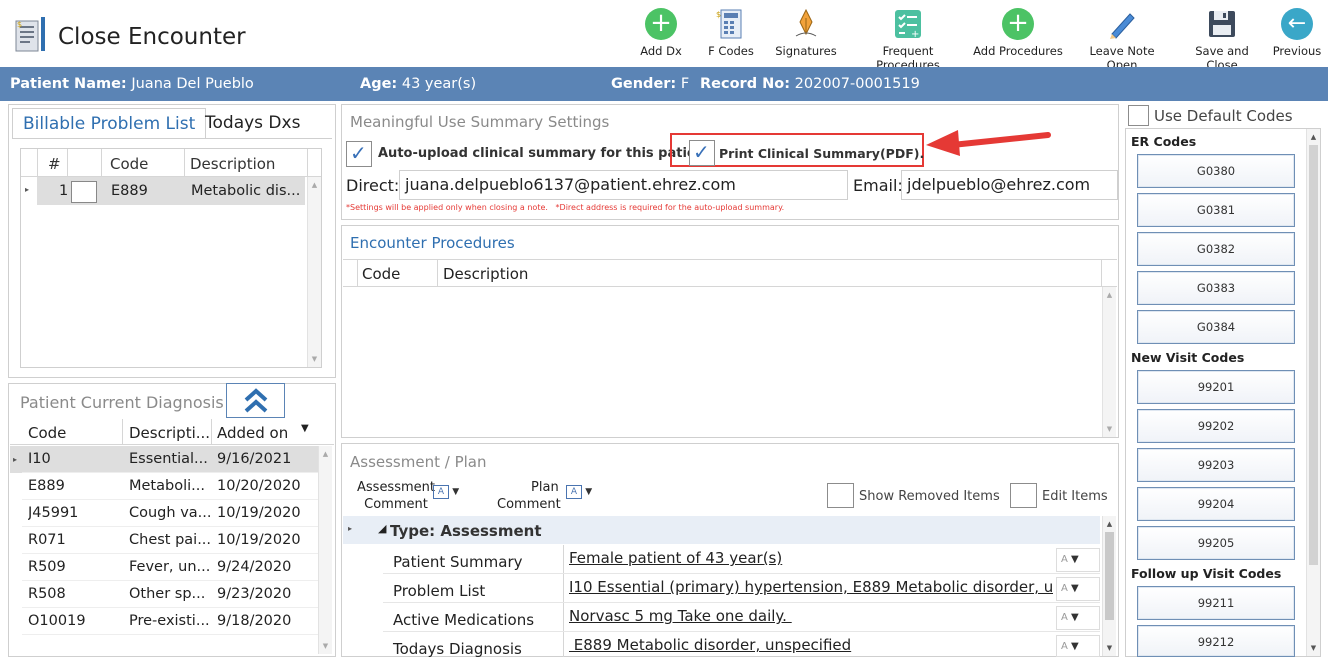 The height and width of the screenshot is (665, 1328). I want to click on table-row: R071 Chest pai... 10/19/2020, so click(170, 540).